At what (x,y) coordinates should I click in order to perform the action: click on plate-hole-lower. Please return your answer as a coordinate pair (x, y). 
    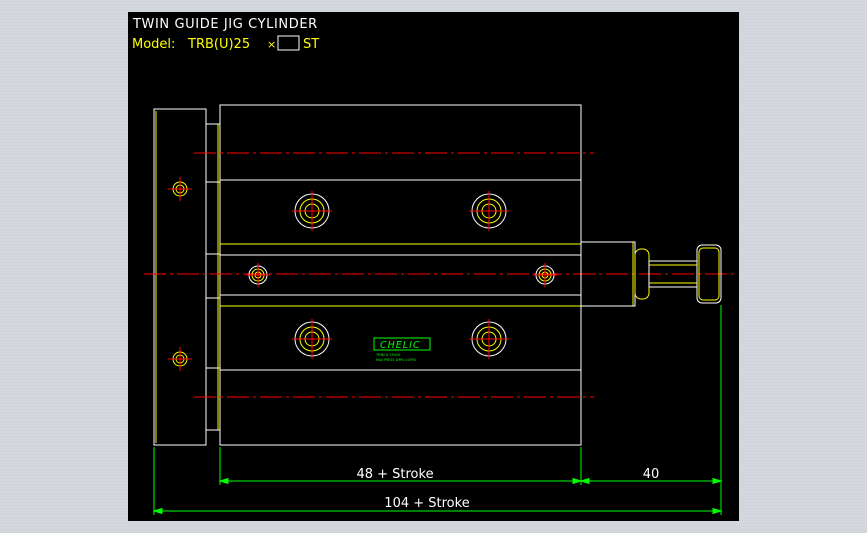
    Looking at the image, I should click on (180, 359).